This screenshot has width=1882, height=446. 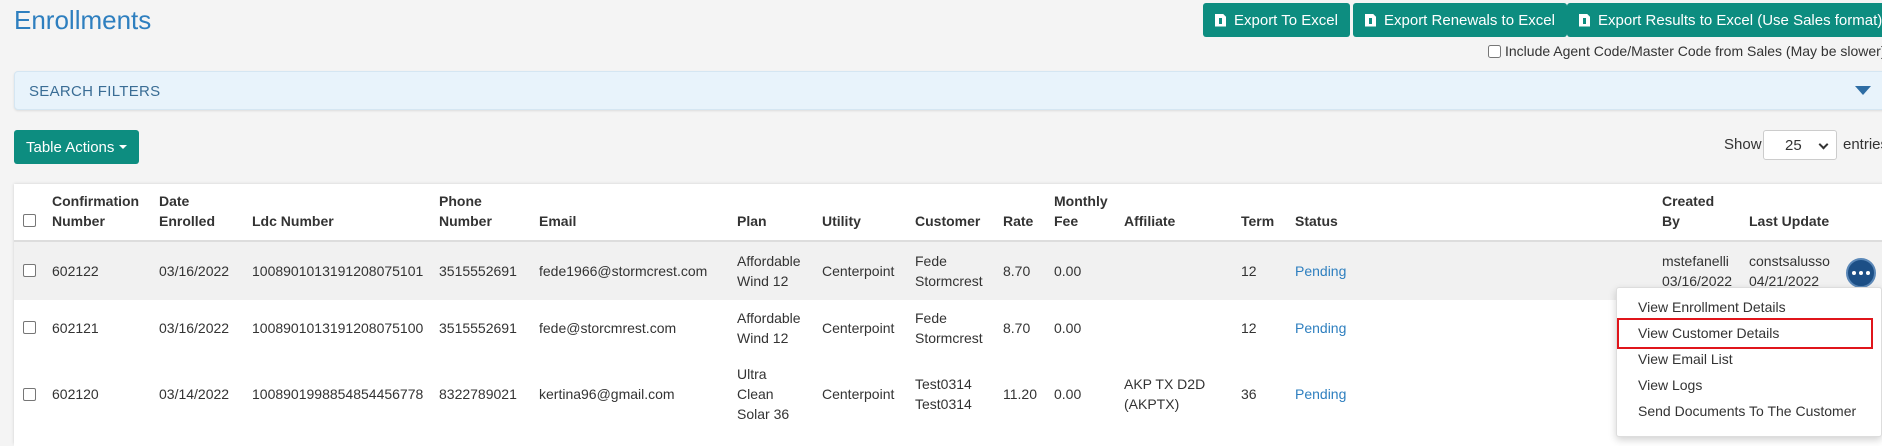 I want to click on email: fede1966@stormcrest.com, so click(x=623, y=271).